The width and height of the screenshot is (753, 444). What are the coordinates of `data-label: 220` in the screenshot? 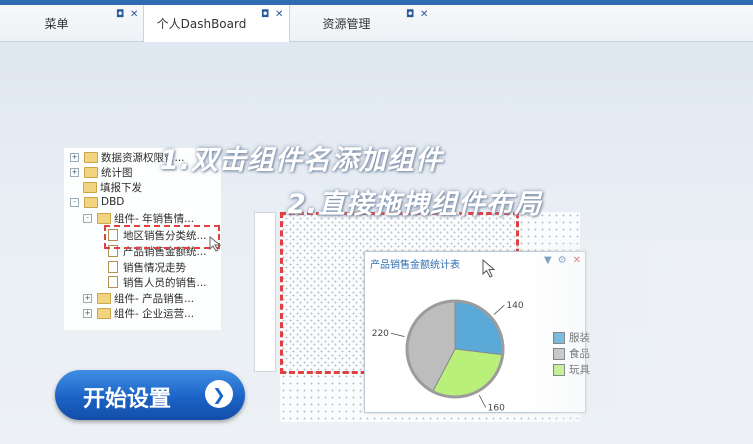 It's located at (380, 334).